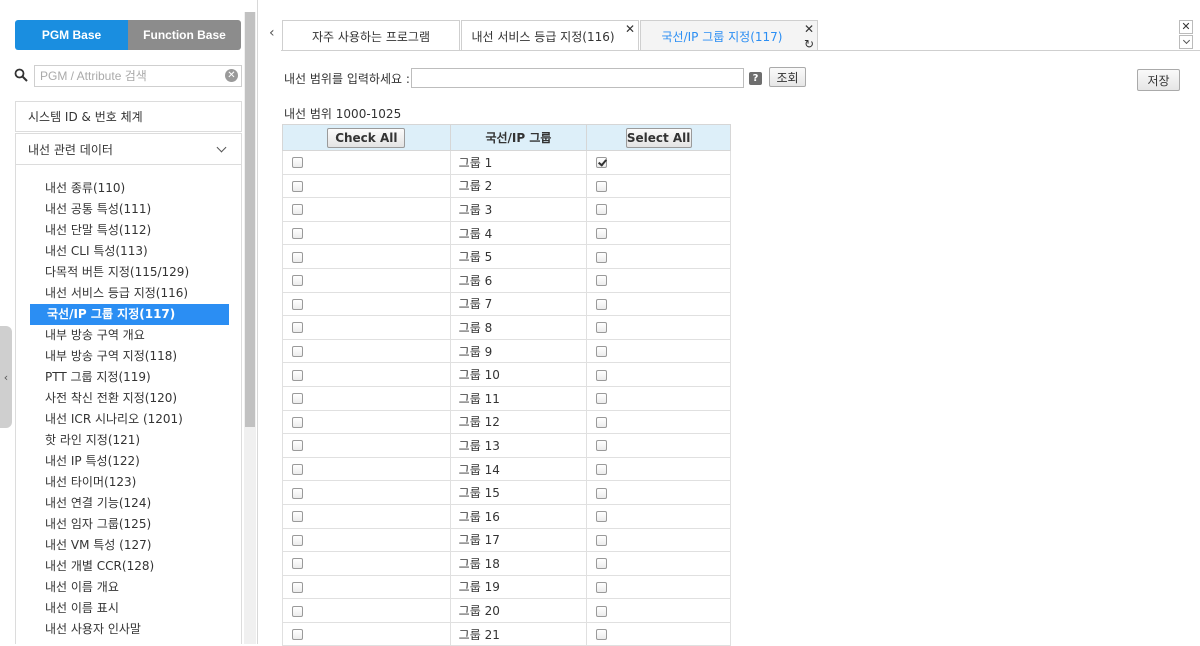 The image size is (1200, 646). I want to click on group-name-cell: 그룹 14, so click(518, 469).